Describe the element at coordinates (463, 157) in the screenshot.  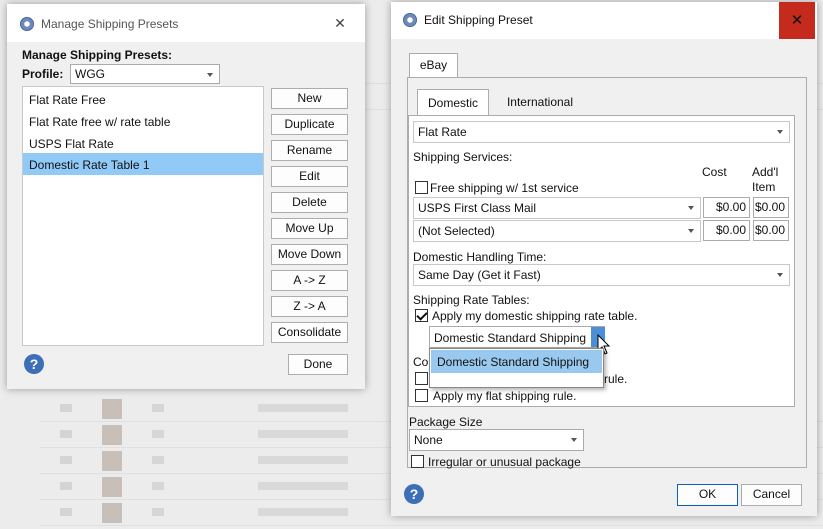
I see `shipping-services-label: Shipping Services:` at that location.